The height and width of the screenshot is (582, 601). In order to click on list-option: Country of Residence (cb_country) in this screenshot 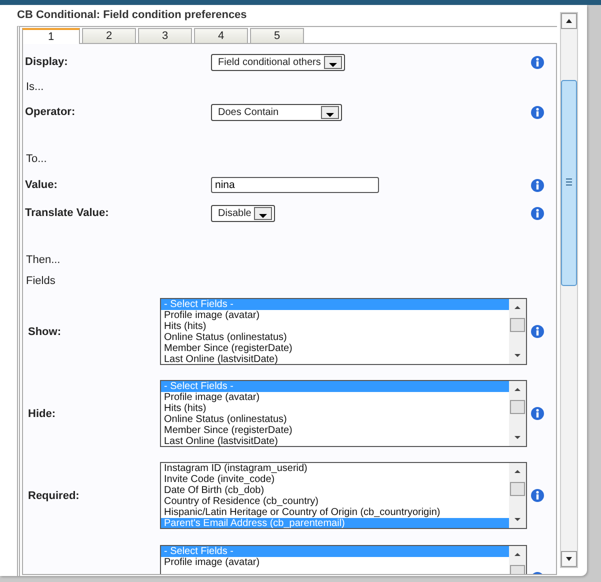, I will do `click(335, 501)`.